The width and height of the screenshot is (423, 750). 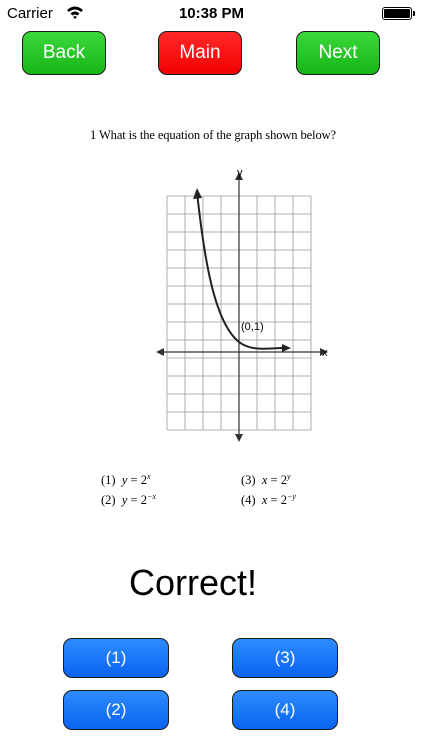 What do you see at coordinates (240, 173) in the screenshot?
I see `y-axis-label: y` at bounding box center [240, 173].